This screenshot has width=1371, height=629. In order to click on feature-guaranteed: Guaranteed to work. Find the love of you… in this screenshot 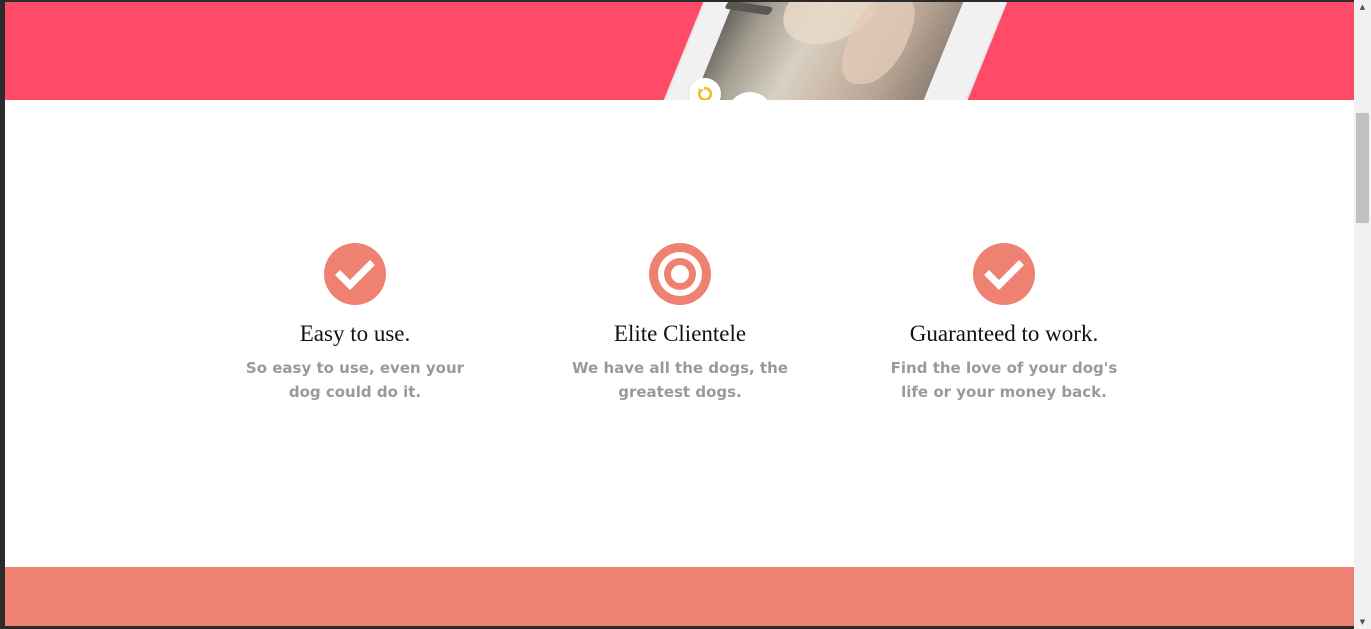, I will do `click(1004, 323)`.